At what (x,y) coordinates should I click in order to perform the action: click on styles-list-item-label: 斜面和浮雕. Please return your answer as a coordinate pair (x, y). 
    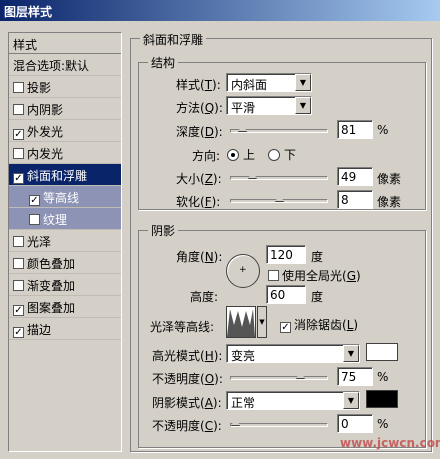
    Looking at the image, I should click on (57, 176).